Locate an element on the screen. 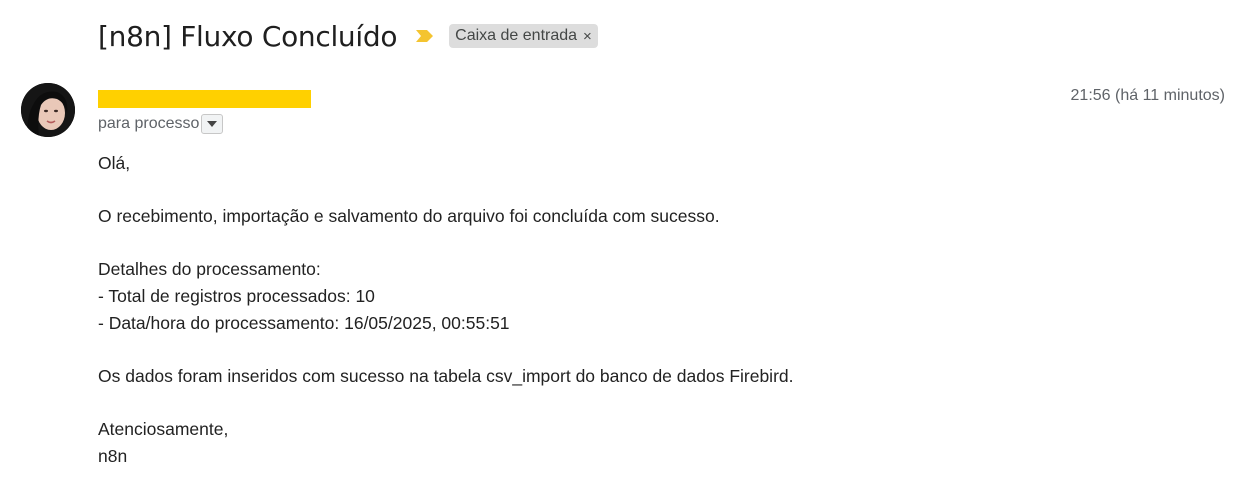 The height and width of the screenshot is (498, 1237). avatar is located at coordinates (48, 110).